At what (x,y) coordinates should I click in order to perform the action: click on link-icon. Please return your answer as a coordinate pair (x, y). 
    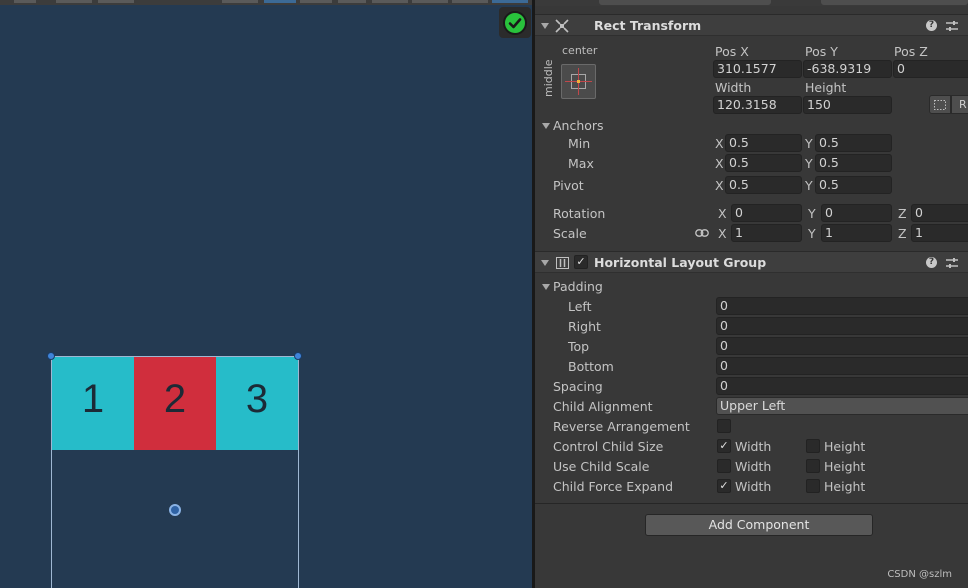
    Looking at the image, I should click on (702, 233).